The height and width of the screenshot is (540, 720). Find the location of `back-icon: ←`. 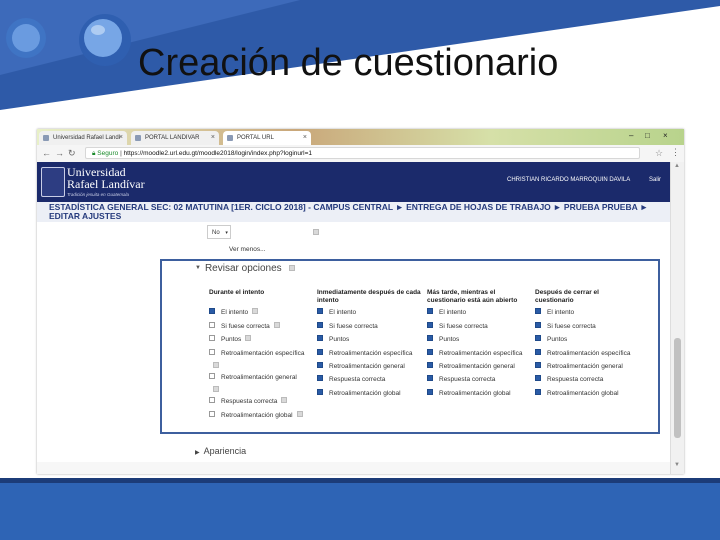

back-icon: ← is located at coordinates (46, 153).